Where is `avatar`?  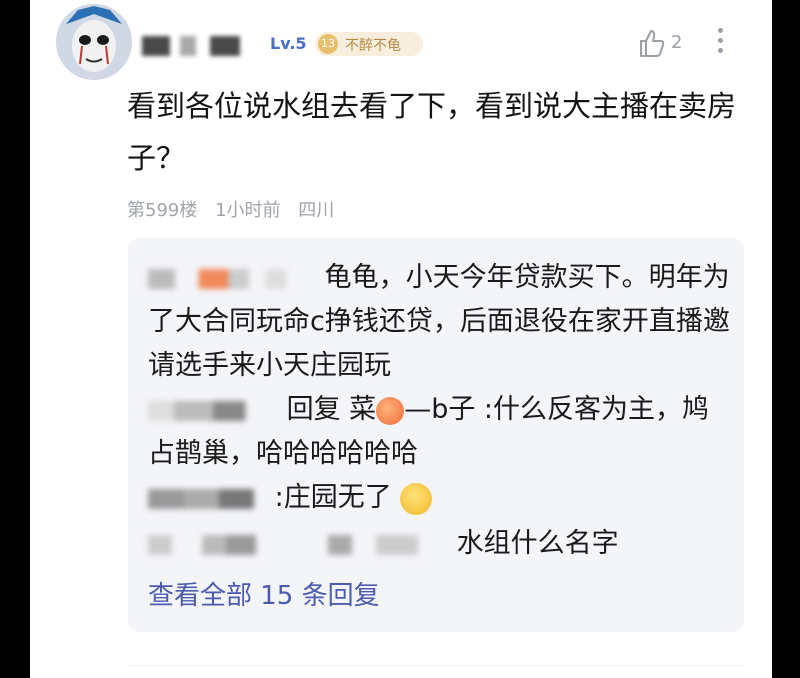
avatar is located at coordinates (94, 42).